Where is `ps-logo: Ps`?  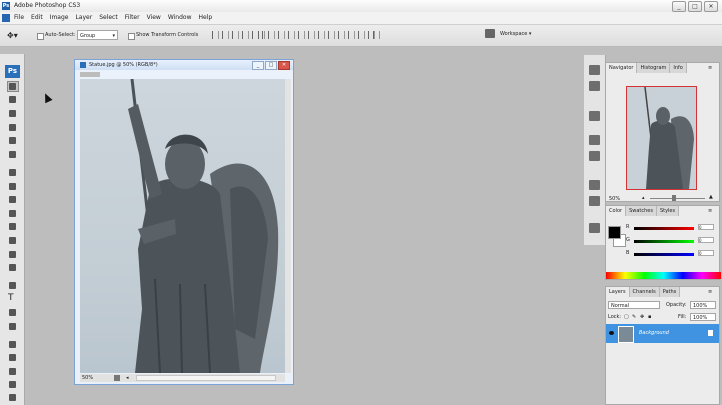
ps-logo: Ps is located at coordinates (12, 71).